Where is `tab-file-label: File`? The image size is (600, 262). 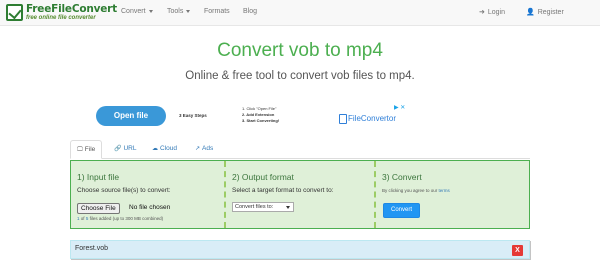
tab-file-label: File is located at coordinates (90, 149).